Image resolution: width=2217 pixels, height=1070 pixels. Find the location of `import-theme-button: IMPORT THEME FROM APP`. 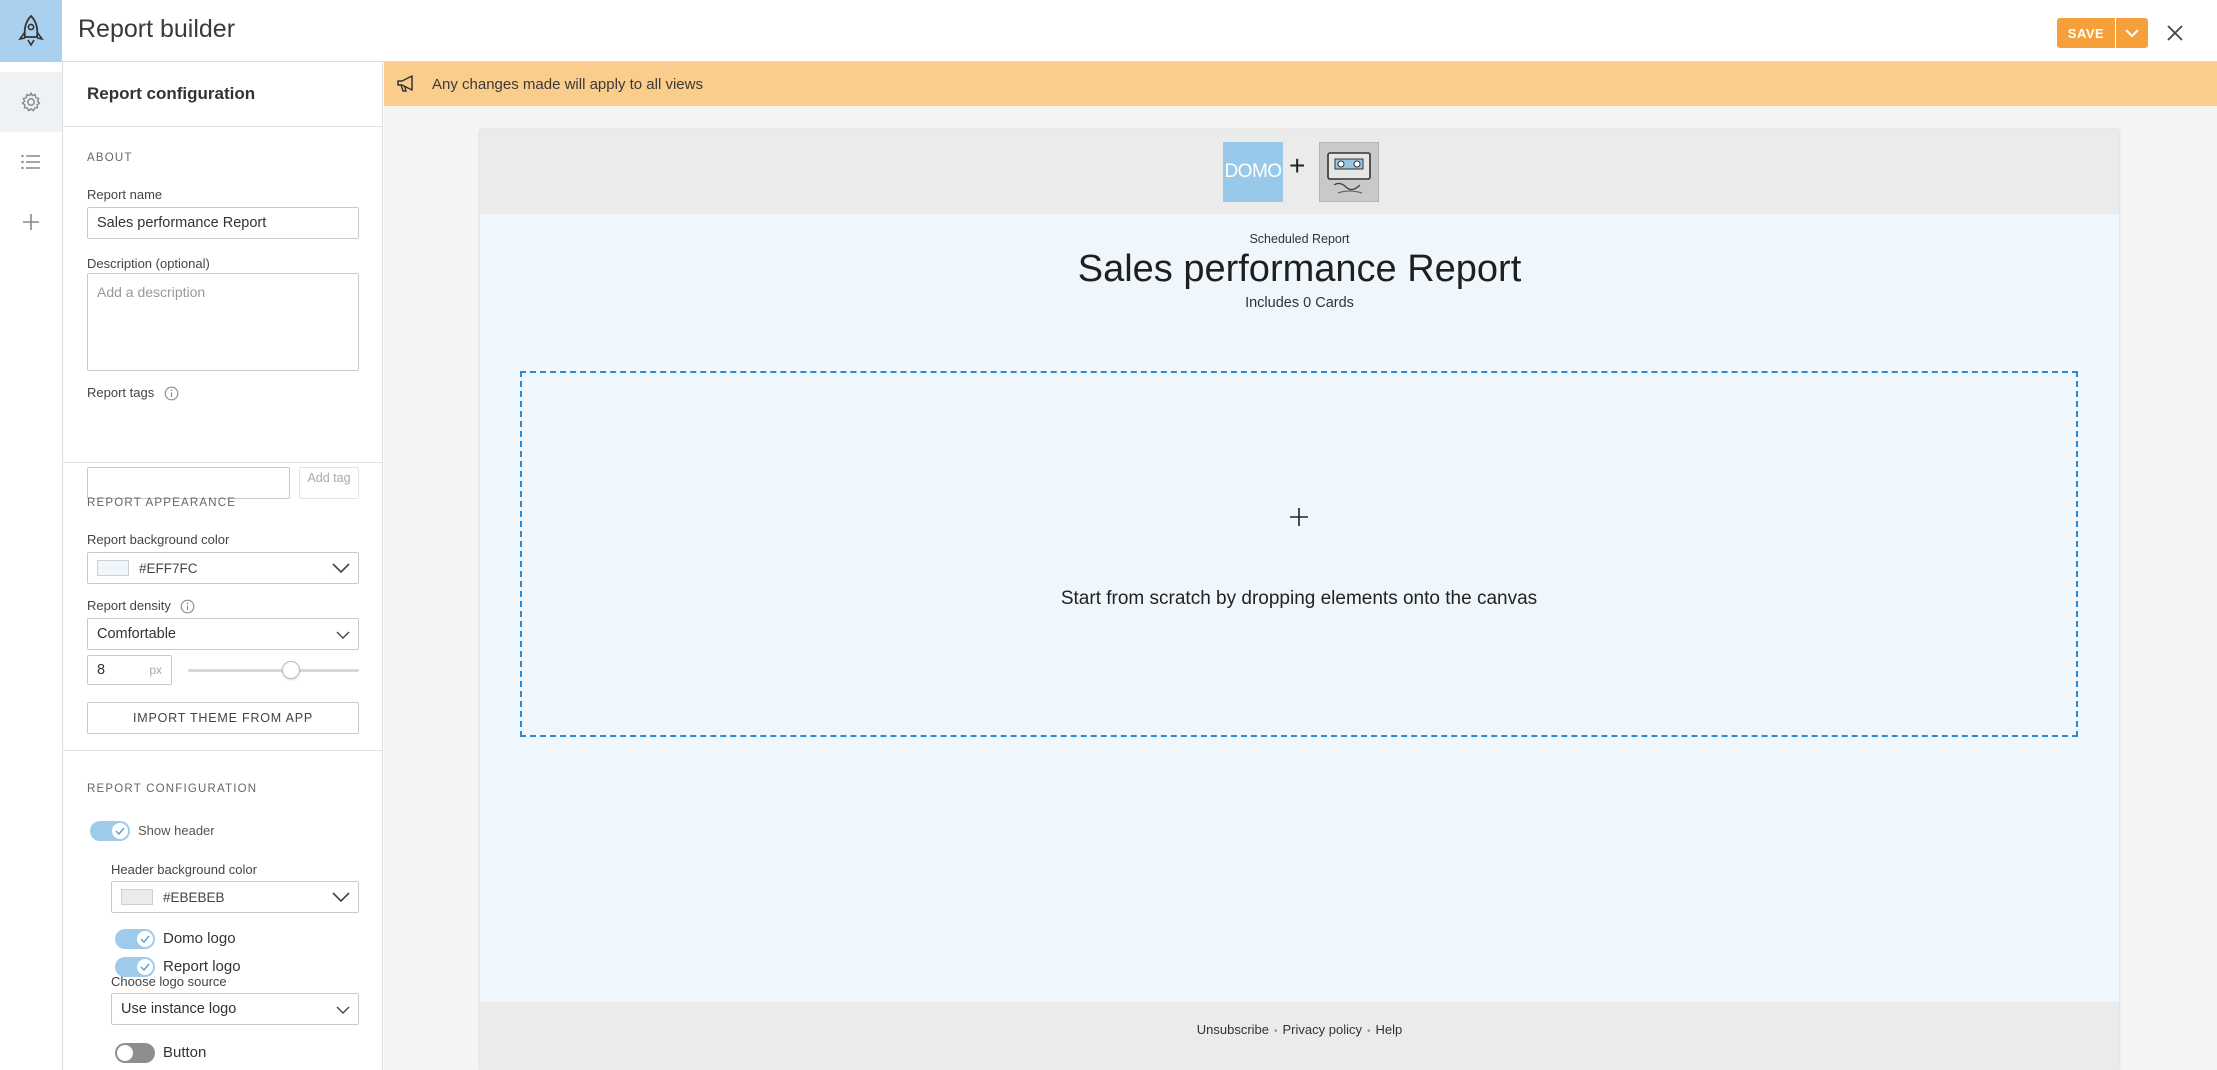

import-theme-button: IMPORT THEME FROM APP is located at coordinates (223, 718).